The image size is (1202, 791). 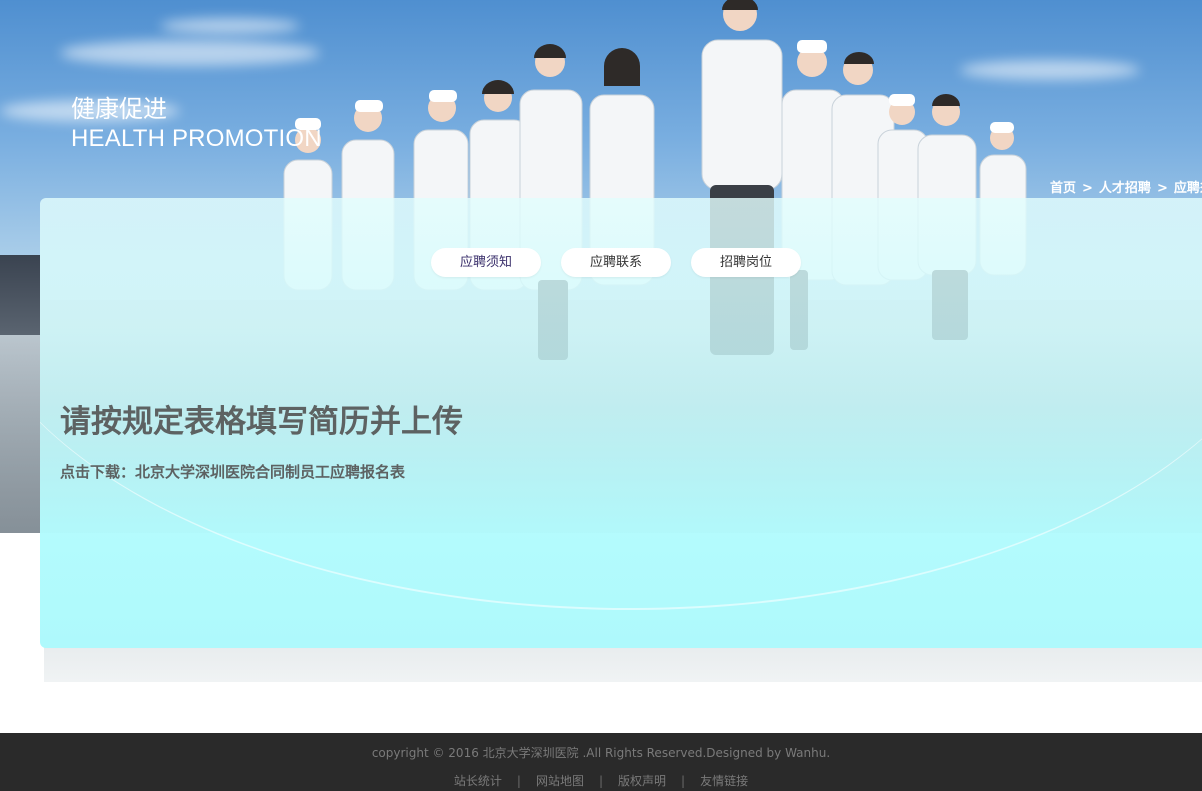 I want to click on footer-link-site-statistics: 站长统计, so click(x=478, y=781).